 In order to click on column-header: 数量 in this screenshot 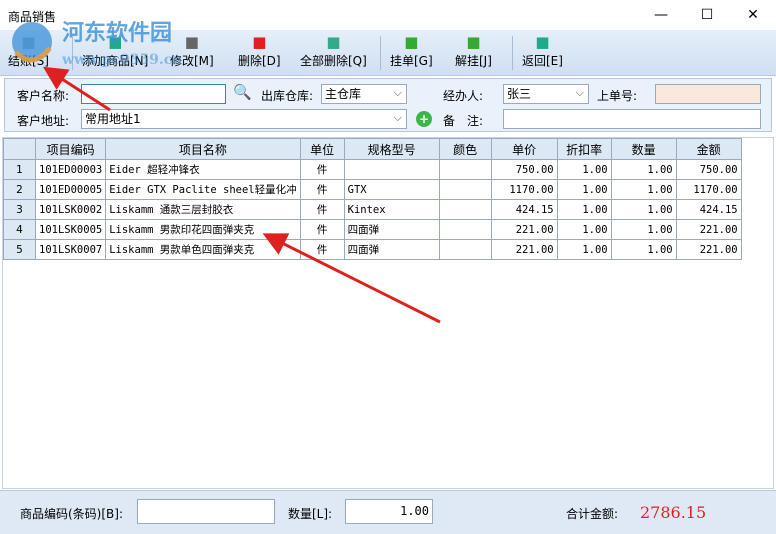, I will do `click(643, 149)`.